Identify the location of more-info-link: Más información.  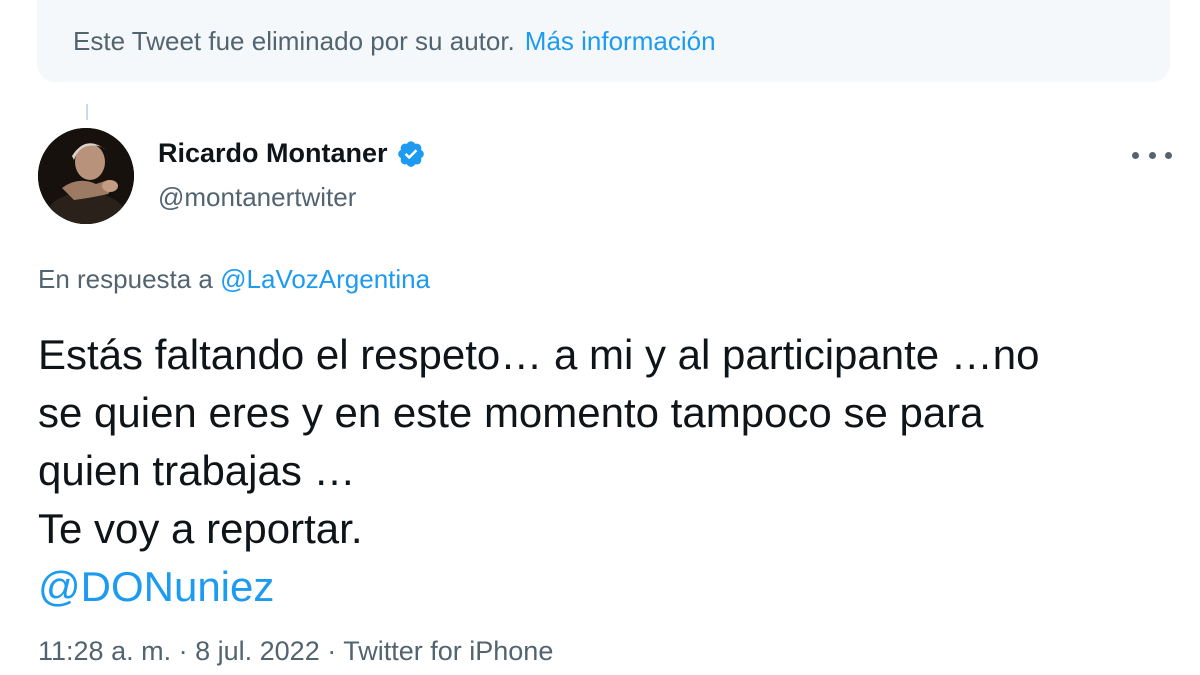
(620, 41).